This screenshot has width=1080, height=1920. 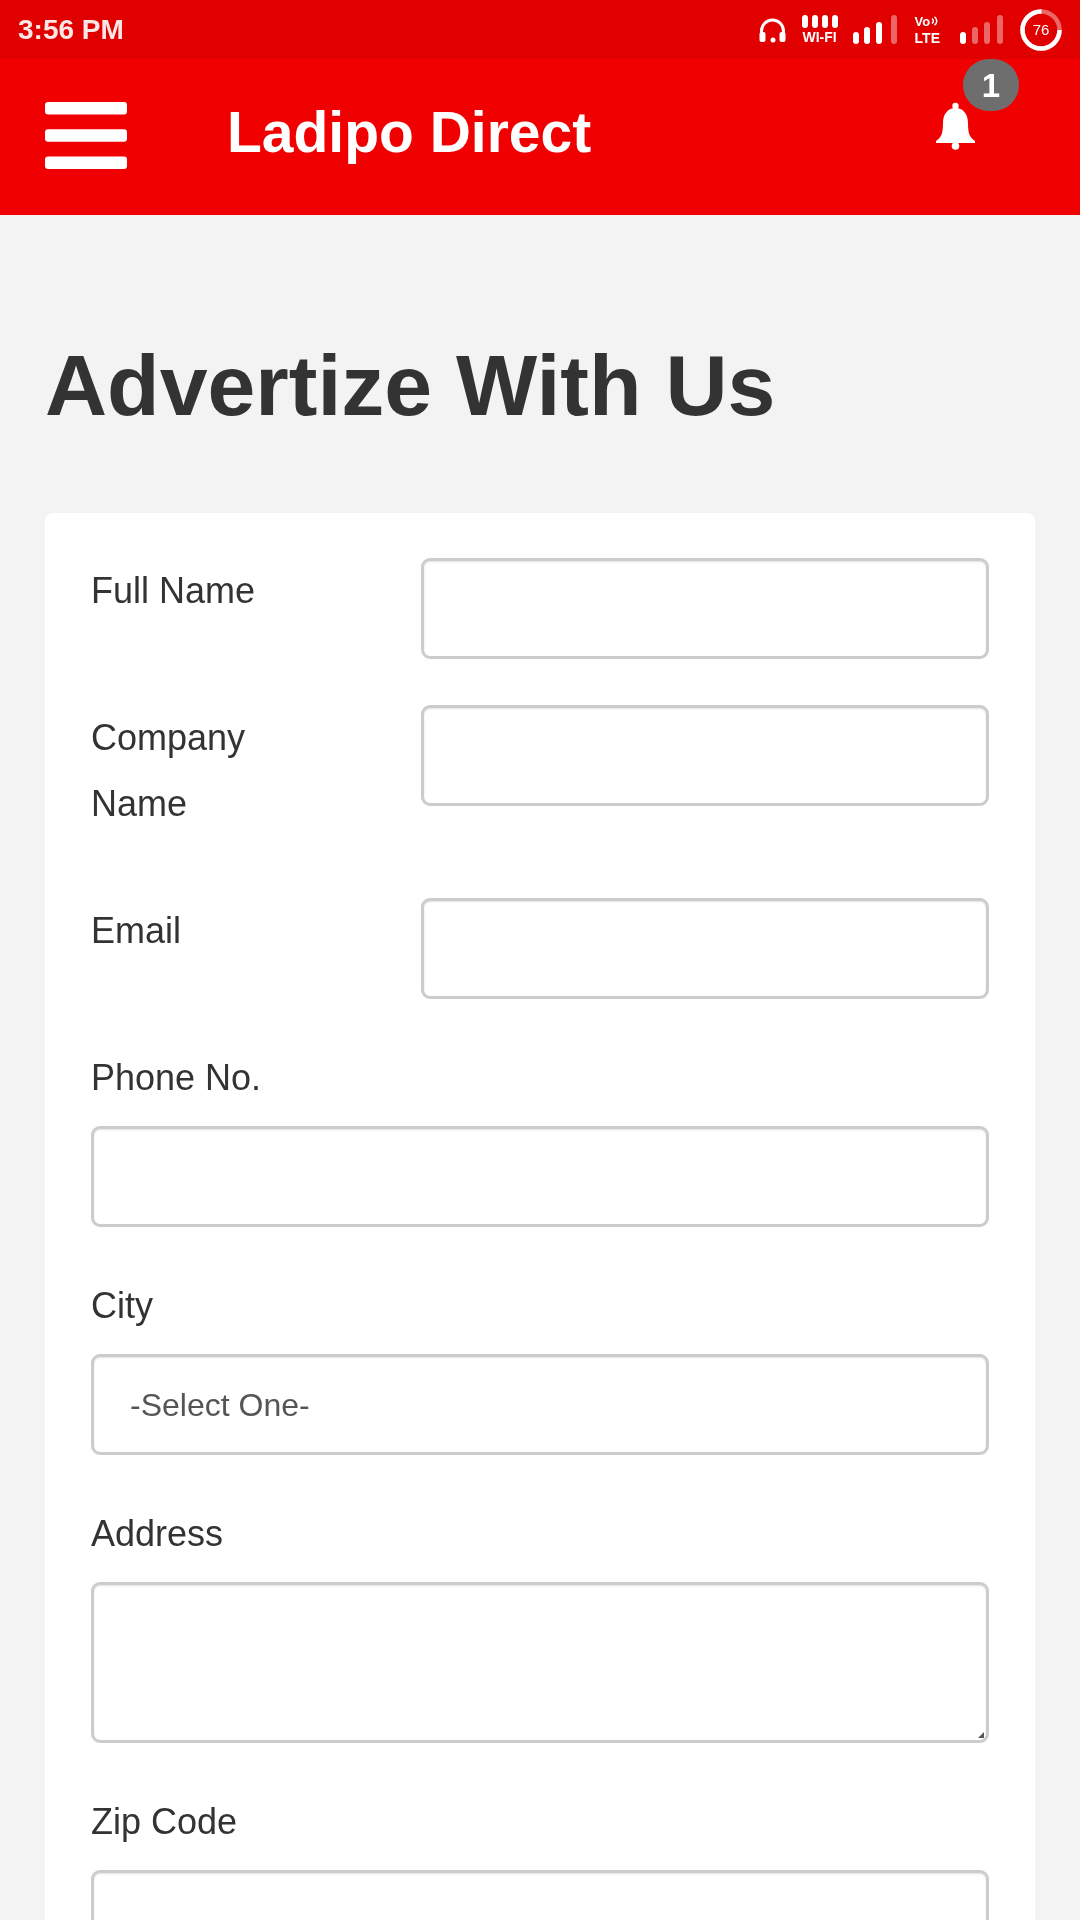 I want to click on volte-label: Vo, so click(x=922, y=21).